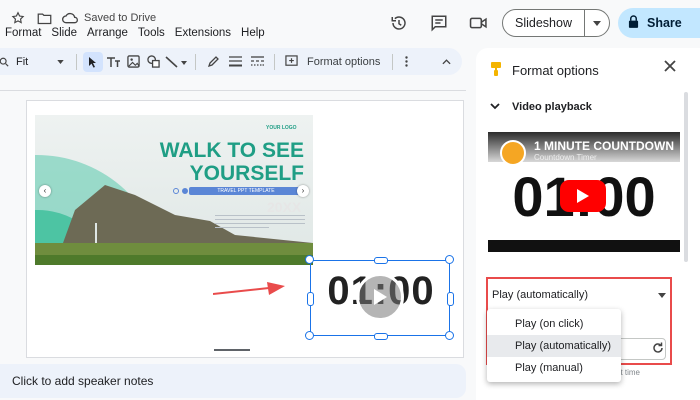  What do you see at coordinates (513, 153) in the screenshot?
I see `channel-avatar` at bounding box center [513, 153].